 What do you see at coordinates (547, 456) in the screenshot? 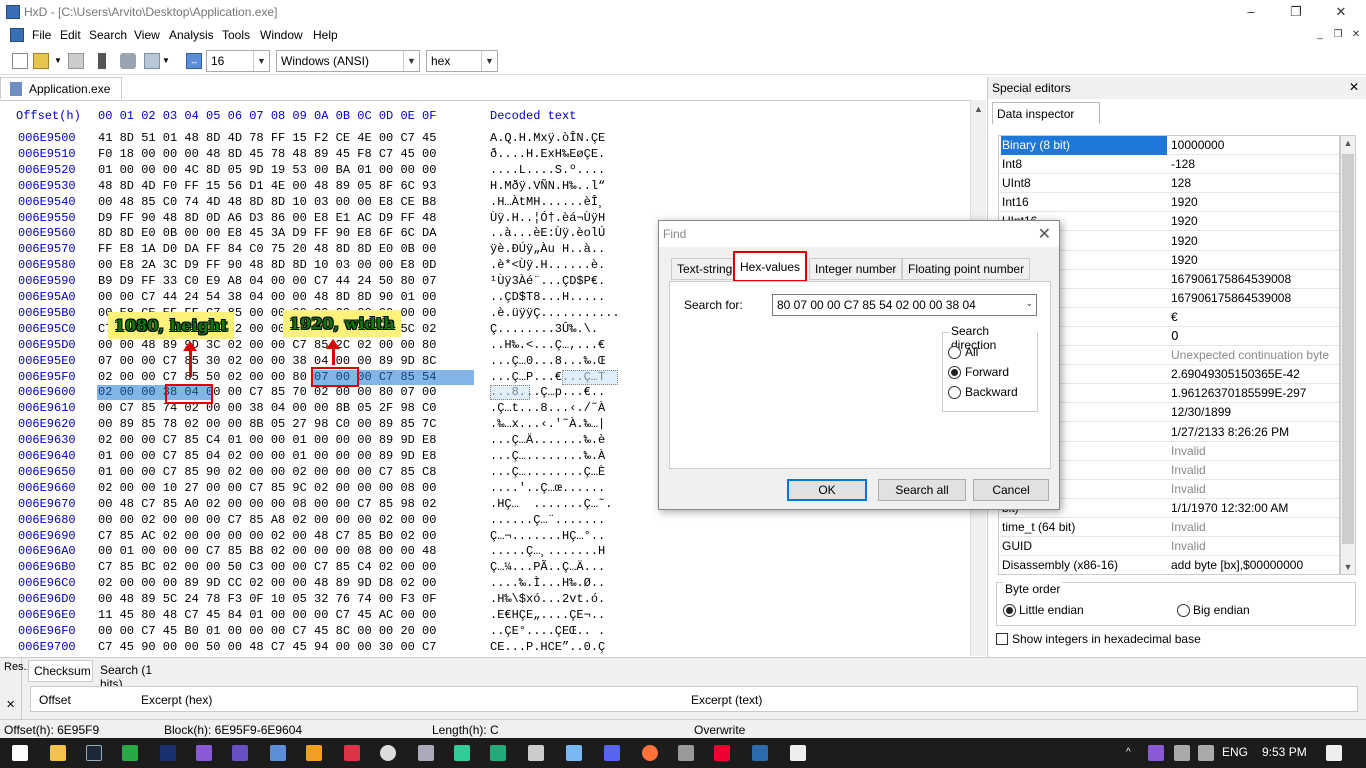
I see `row-decoded-text: ...Ç…........‰.À` at bounding box center [547, 456].